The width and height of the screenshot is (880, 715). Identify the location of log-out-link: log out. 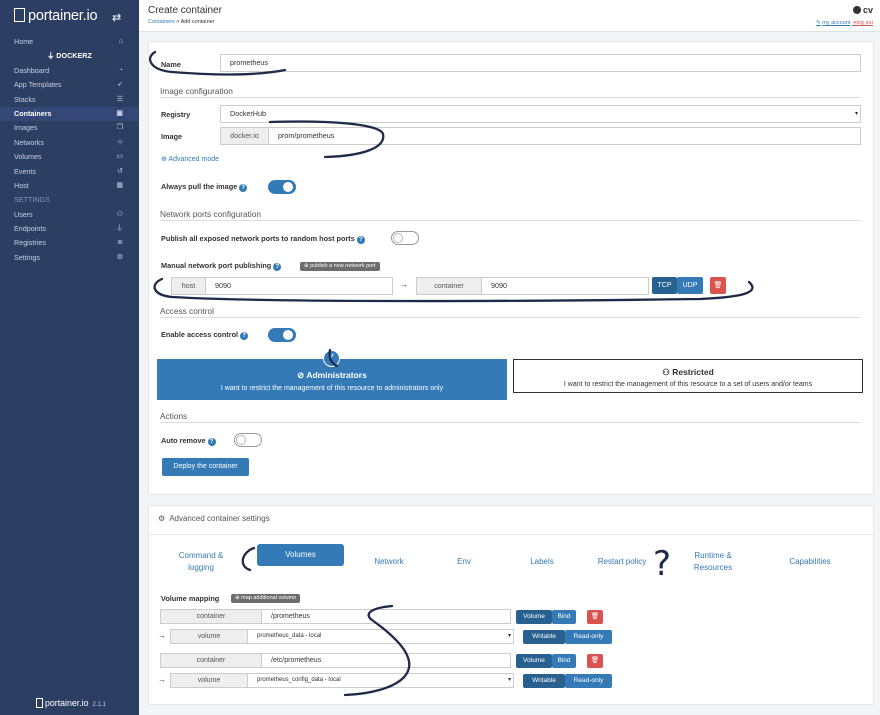
(864, 23).